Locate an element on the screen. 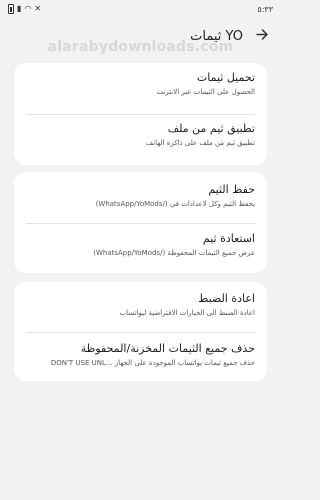 This screenshot has height=500, width=320. page-title: ثيمات YO is located at coordinates (216, 36).